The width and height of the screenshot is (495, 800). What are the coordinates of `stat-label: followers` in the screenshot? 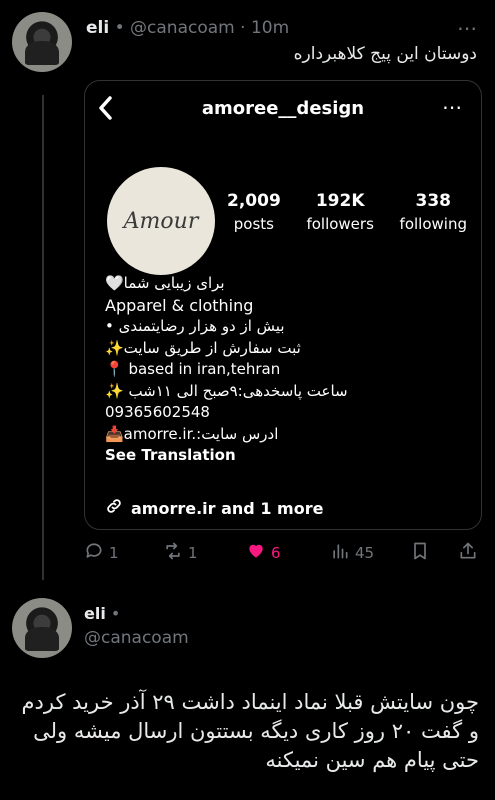 It's located at (340, 224).